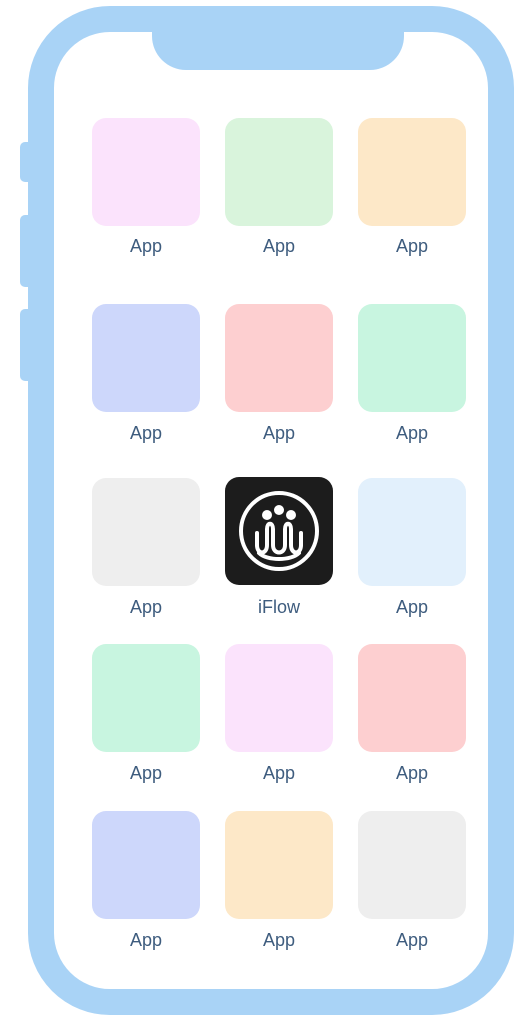 Image resolution: width=518 pixels, height=1019 pixels. I want to click on iflow-logo-icon, so click(279, 531).